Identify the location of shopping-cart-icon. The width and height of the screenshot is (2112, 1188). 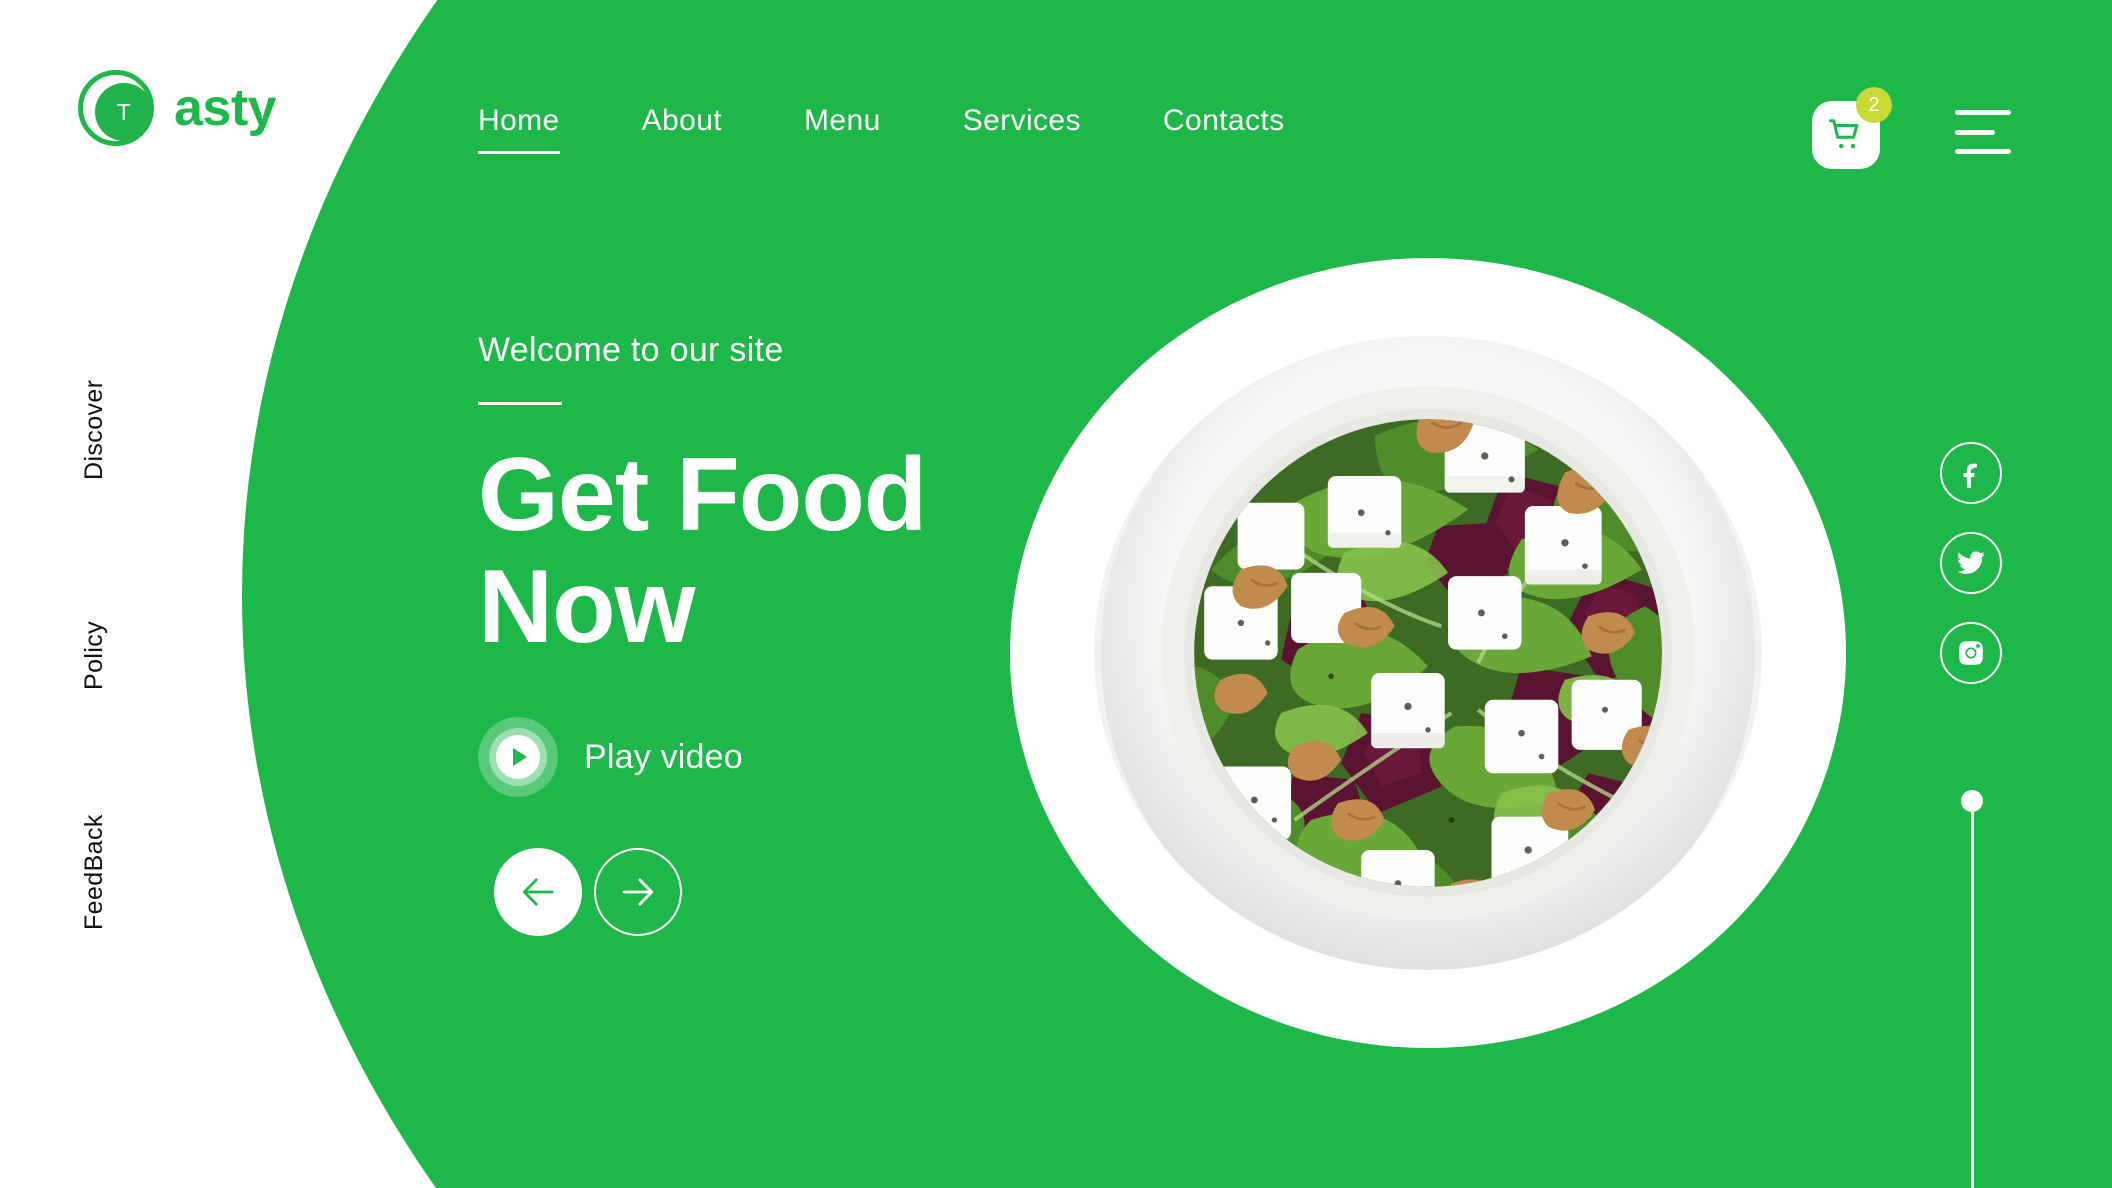
(1843, 134).